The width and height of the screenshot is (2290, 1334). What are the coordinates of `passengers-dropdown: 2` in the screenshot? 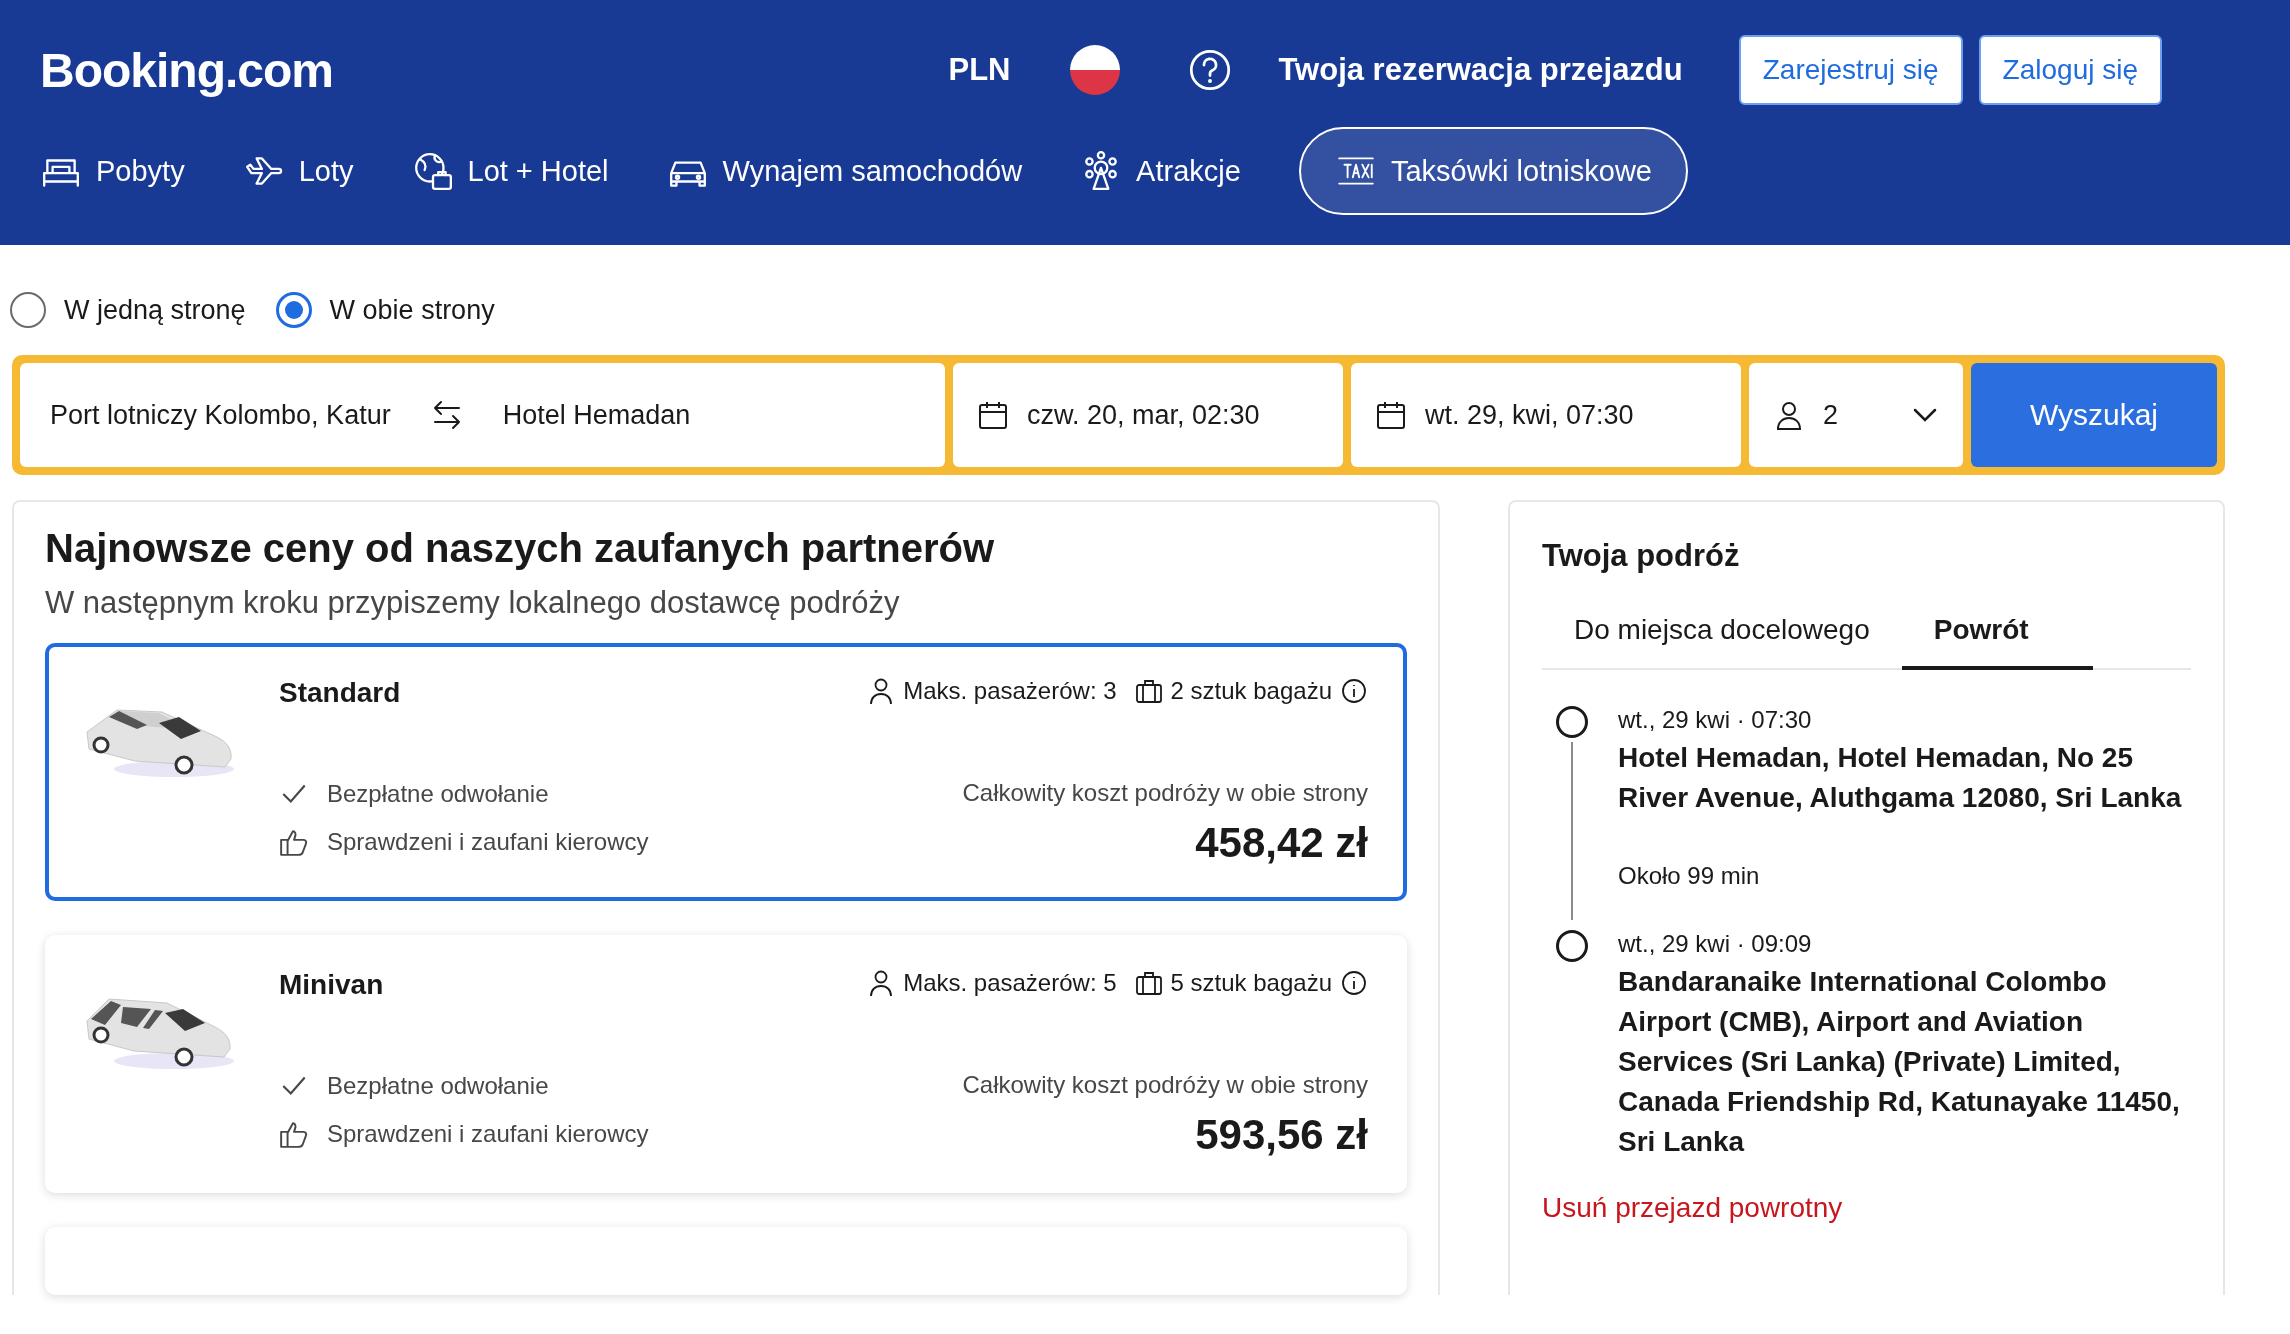 It's located at (1856, 415).